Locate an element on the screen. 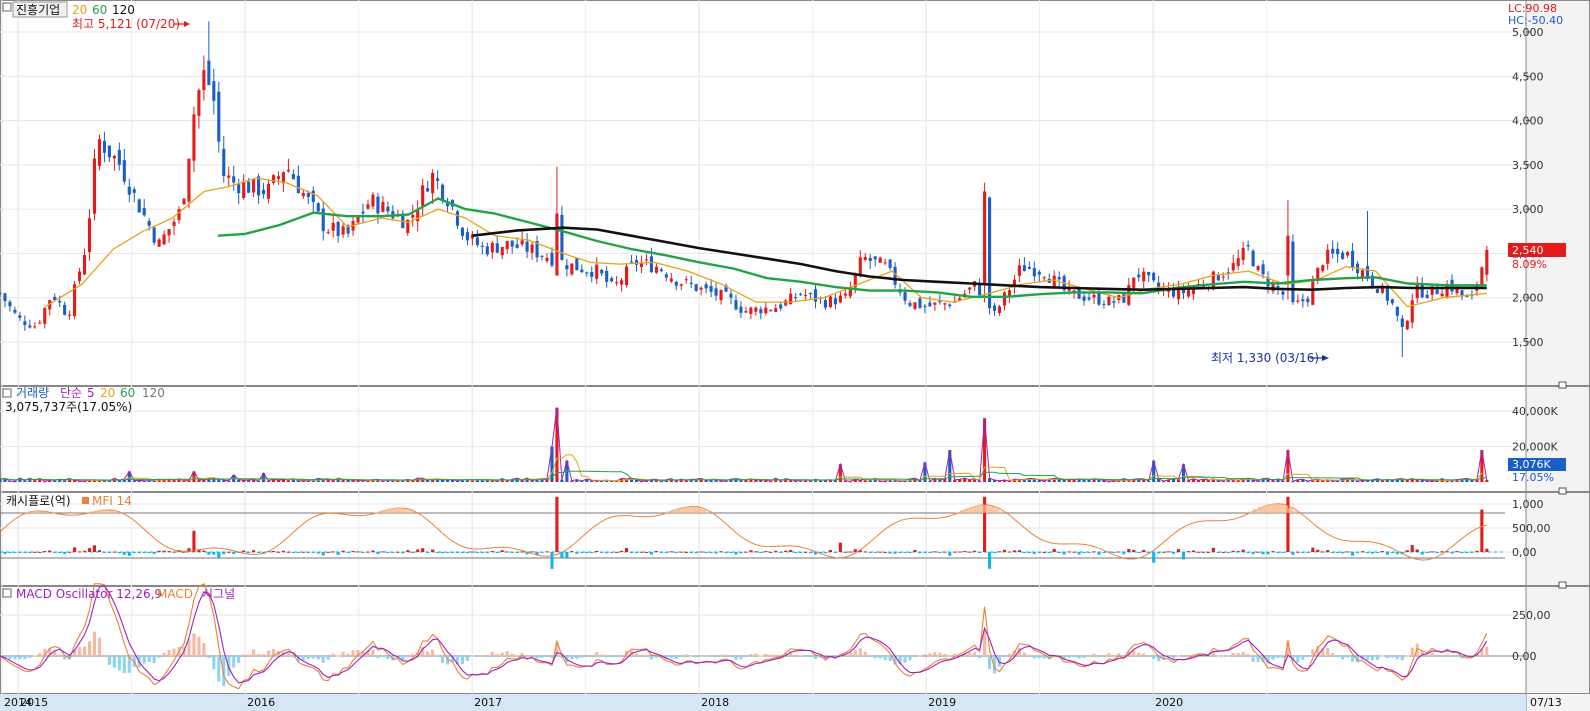  volume-panel-toggle-icon is located at coordinates (7, 393).